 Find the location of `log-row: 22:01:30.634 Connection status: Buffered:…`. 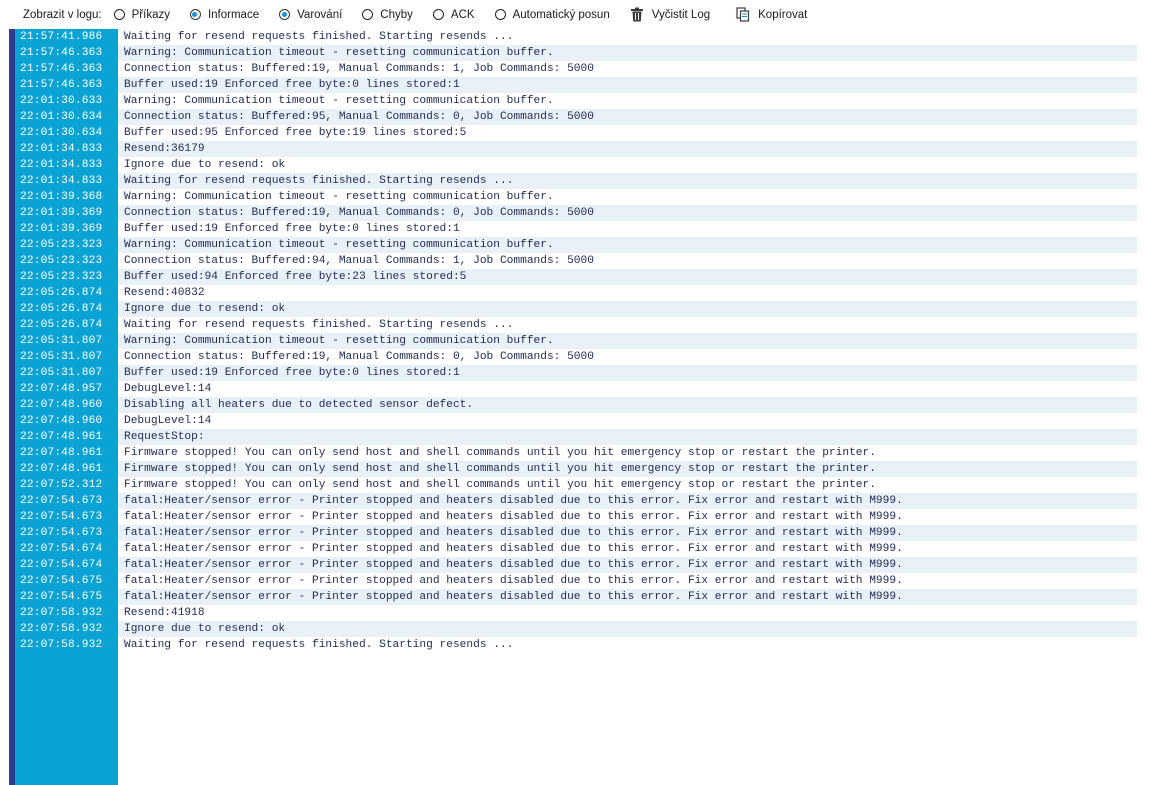

log-row: 22:01:30.634 Connection status: Buffered:… is located at coordinates (576, 117).